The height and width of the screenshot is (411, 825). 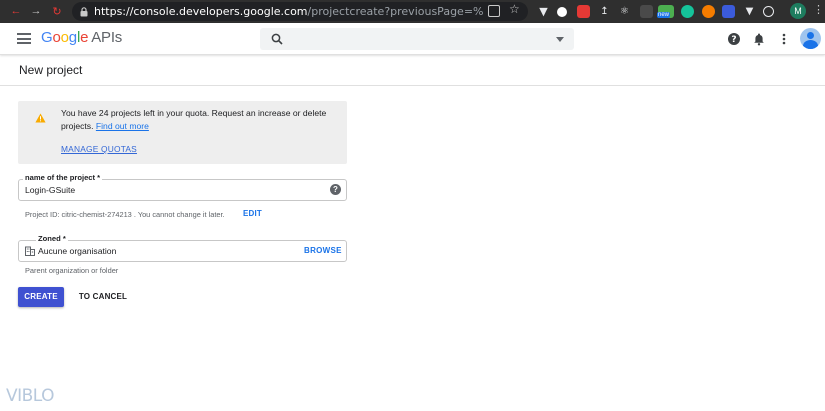 What do you see at coordinates (72, 270) in the screenshot?
I see `location-hint: Parent organization or folder` at bounding box center [72, 270].